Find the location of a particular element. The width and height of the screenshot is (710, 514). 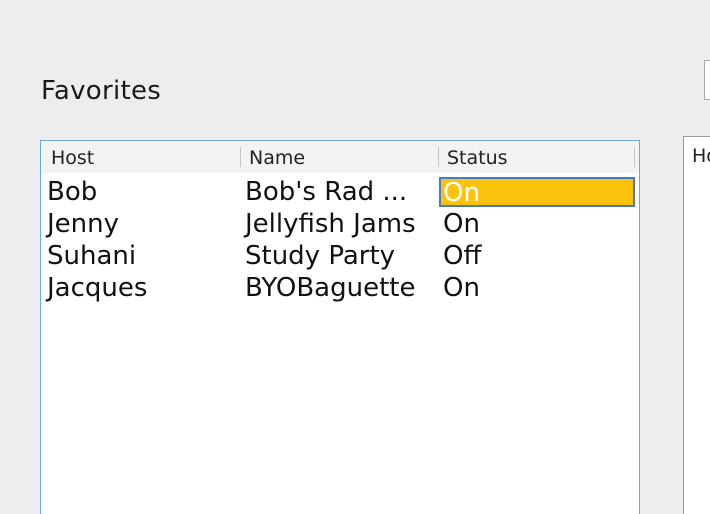

table-row: Jenny Jellyfish Jams On is located at coordinates (340, 224).